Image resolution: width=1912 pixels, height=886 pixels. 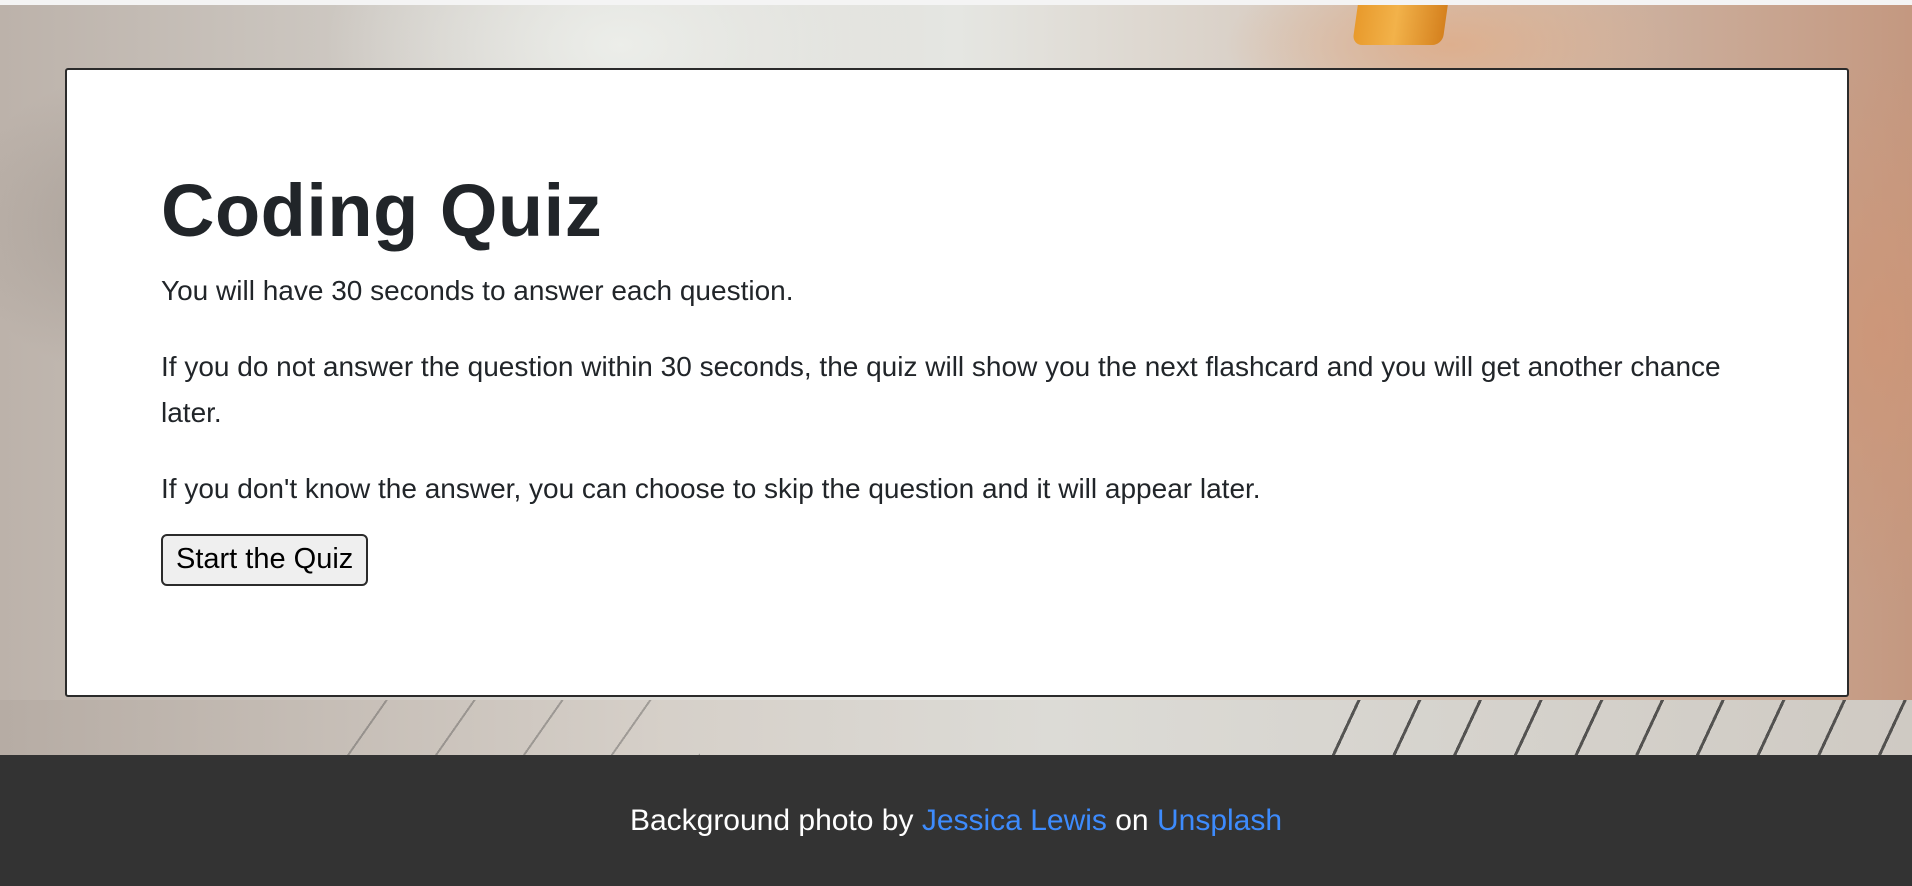 What do you see at coordinates (1014, 820) in the screenshot?
I see `photographer-link: Jessica Lewis` at bounding box center [1014, 820].